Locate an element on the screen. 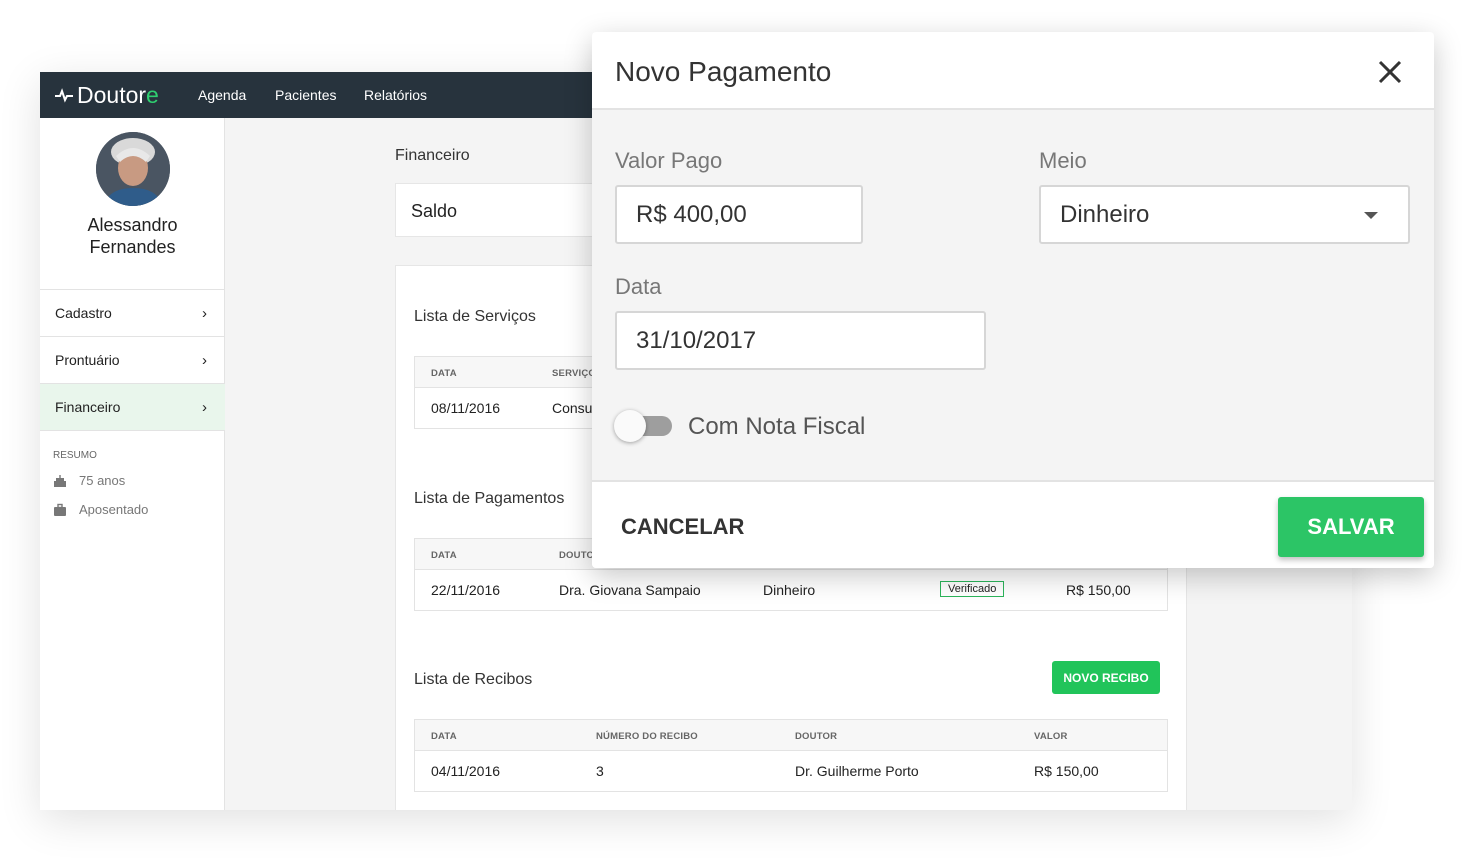 The height and width of the screenshot is (858, 1474). column-header: DOUTOR is located at coordinates (816, 736).